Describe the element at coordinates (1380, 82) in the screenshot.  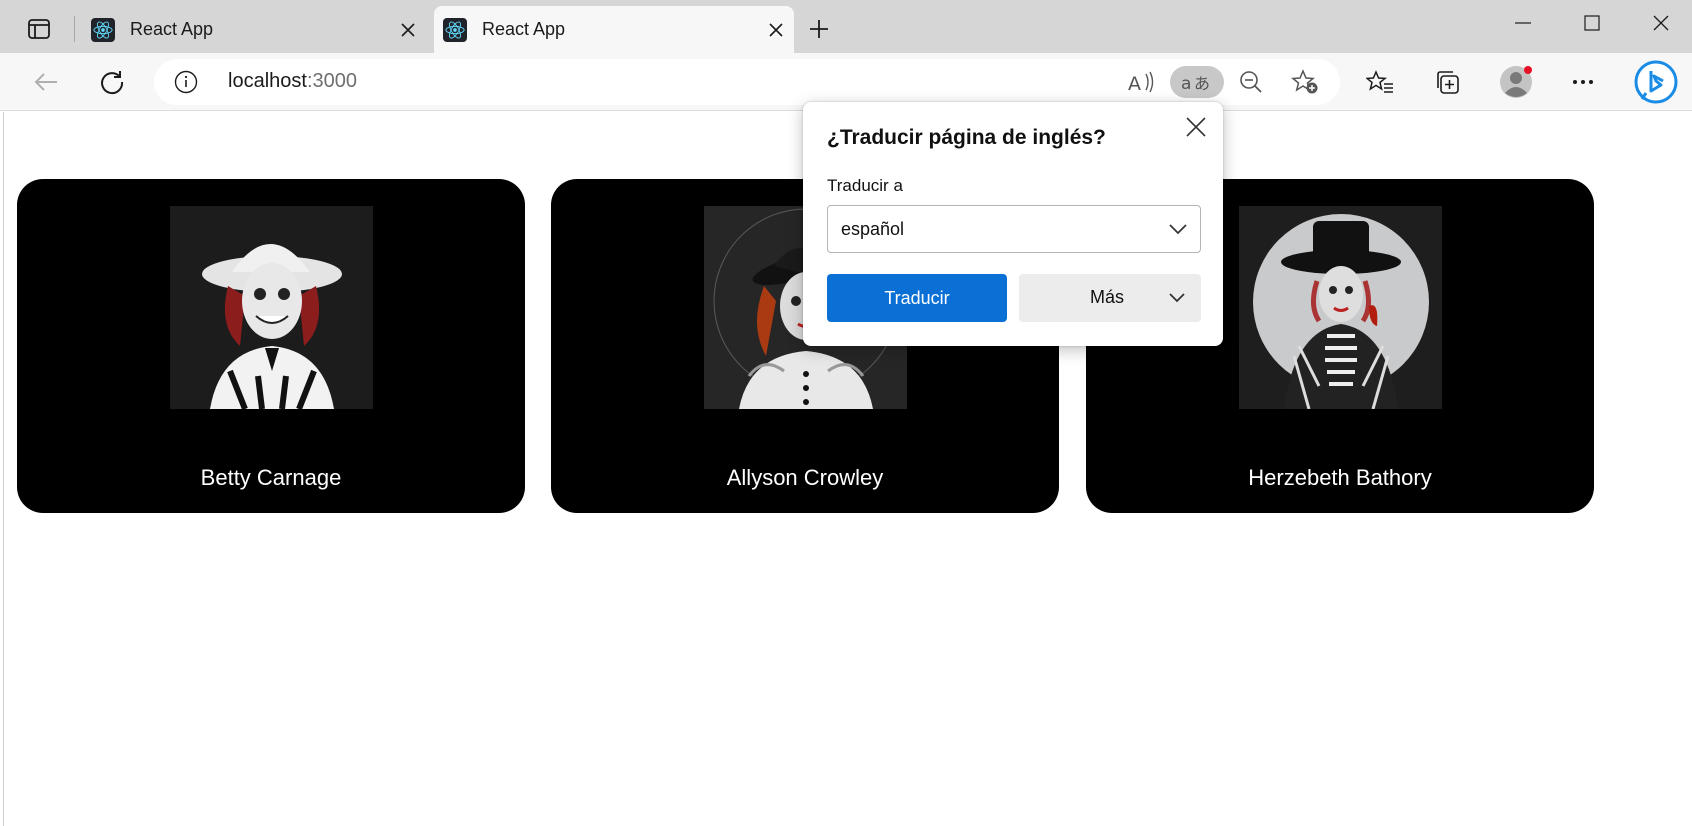
I see `favorites-icon` at that location.